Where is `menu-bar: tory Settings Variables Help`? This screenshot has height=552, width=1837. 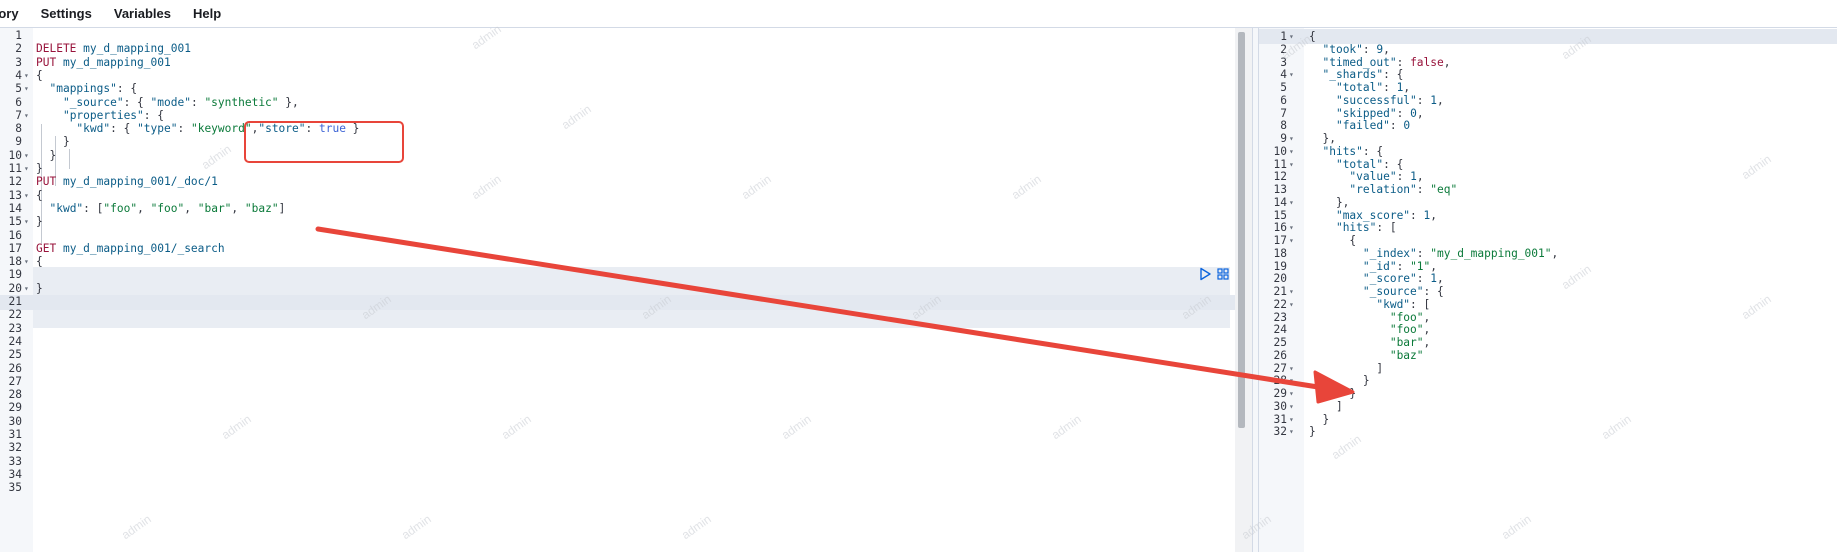
menu-bar: tory Settings Variables Help is located at coordinates (918, 14).